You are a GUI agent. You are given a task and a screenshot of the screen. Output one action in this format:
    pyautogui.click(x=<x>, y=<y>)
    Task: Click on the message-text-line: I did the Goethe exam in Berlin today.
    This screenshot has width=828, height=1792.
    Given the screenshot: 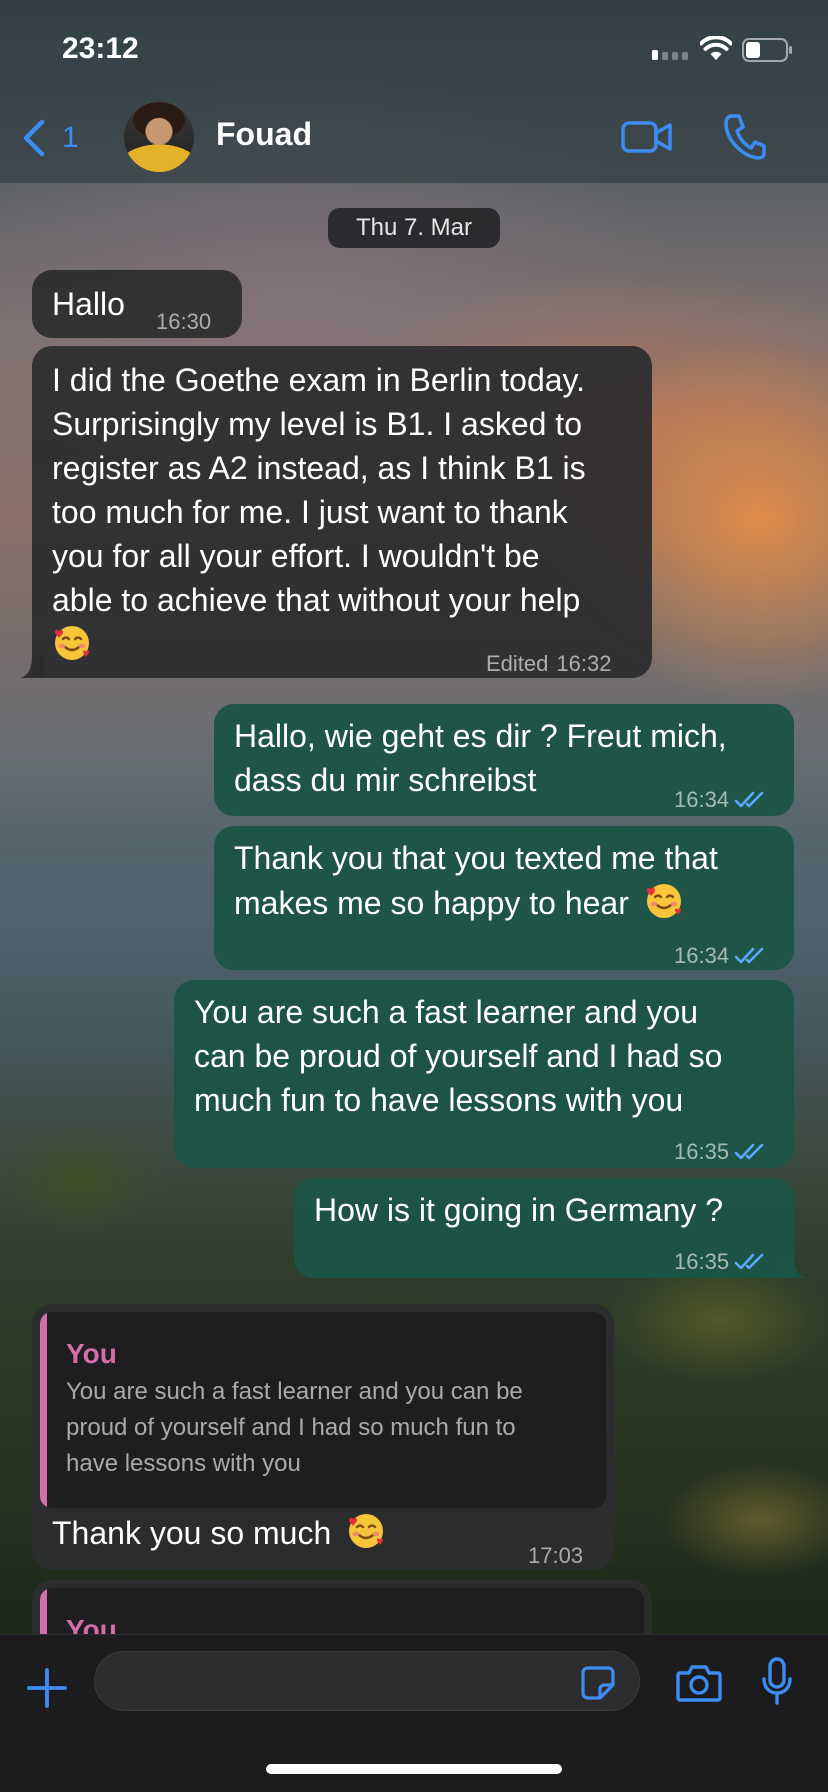 What is the action you would take?
    pyautogui.click(x=319, y=380)
    